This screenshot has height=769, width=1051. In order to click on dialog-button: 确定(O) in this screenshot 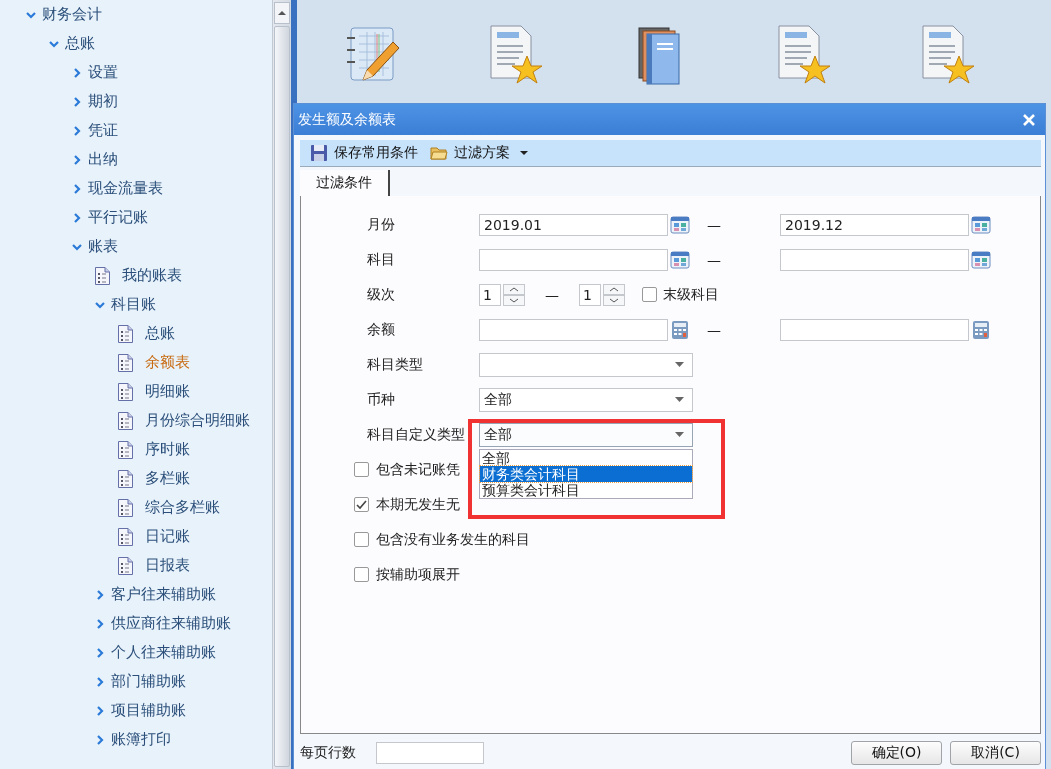, I will do `click(896, 753)`.